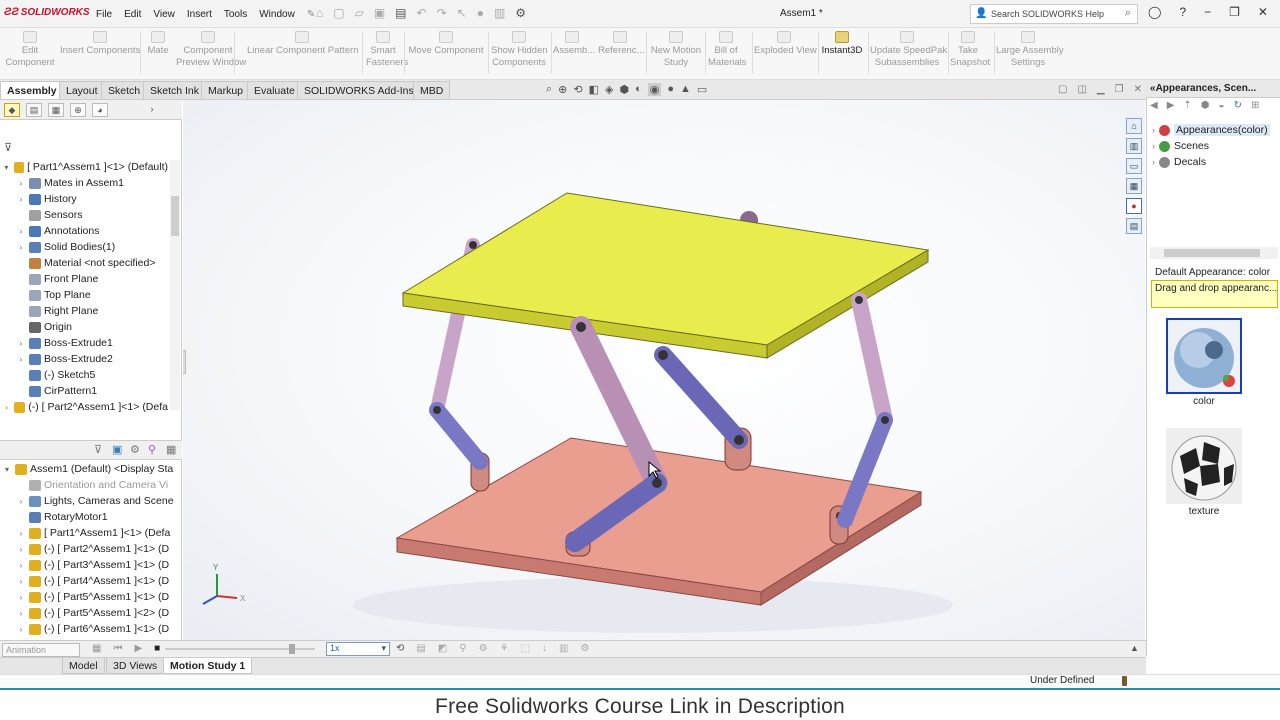 This screenshot has height=720, width=1280. I want to click on ribbon-button-insert-components: Insert Components, so click(100, 44).